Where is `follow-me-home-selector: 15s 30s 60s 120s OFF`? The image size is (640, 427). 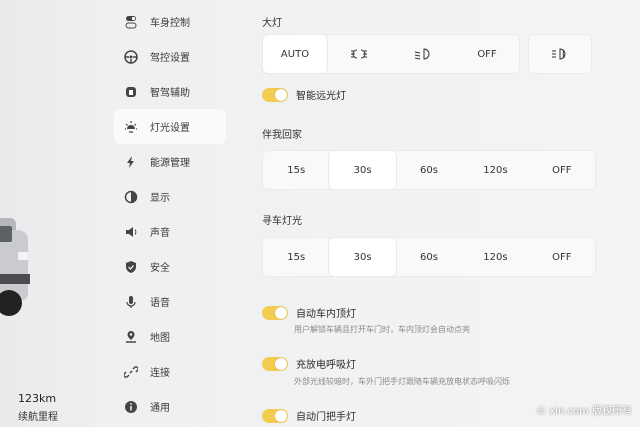
follow-me-home-selector: 15s 30s 60s 120s OFF is located at coordinates (429, 170).